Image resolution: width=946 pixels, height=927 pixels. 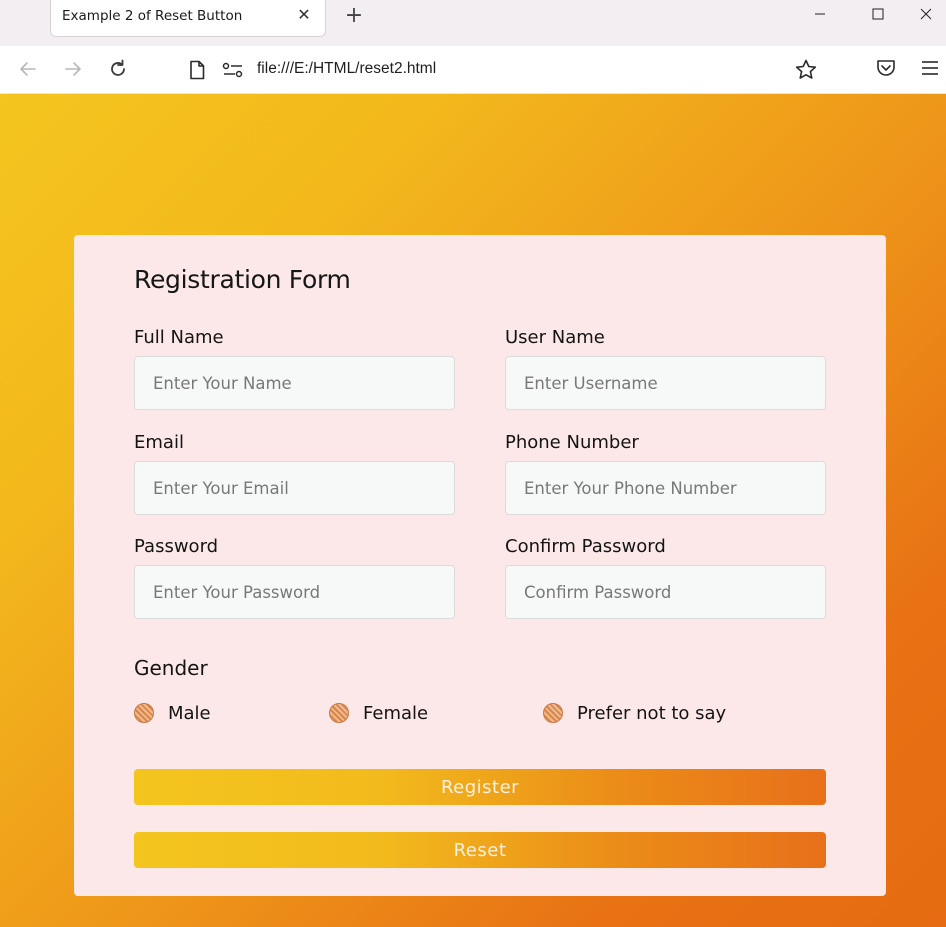 I want to click on browser-tab-bar: Example 2 of Reset Button ✕ +, so click(x=473, y=23).